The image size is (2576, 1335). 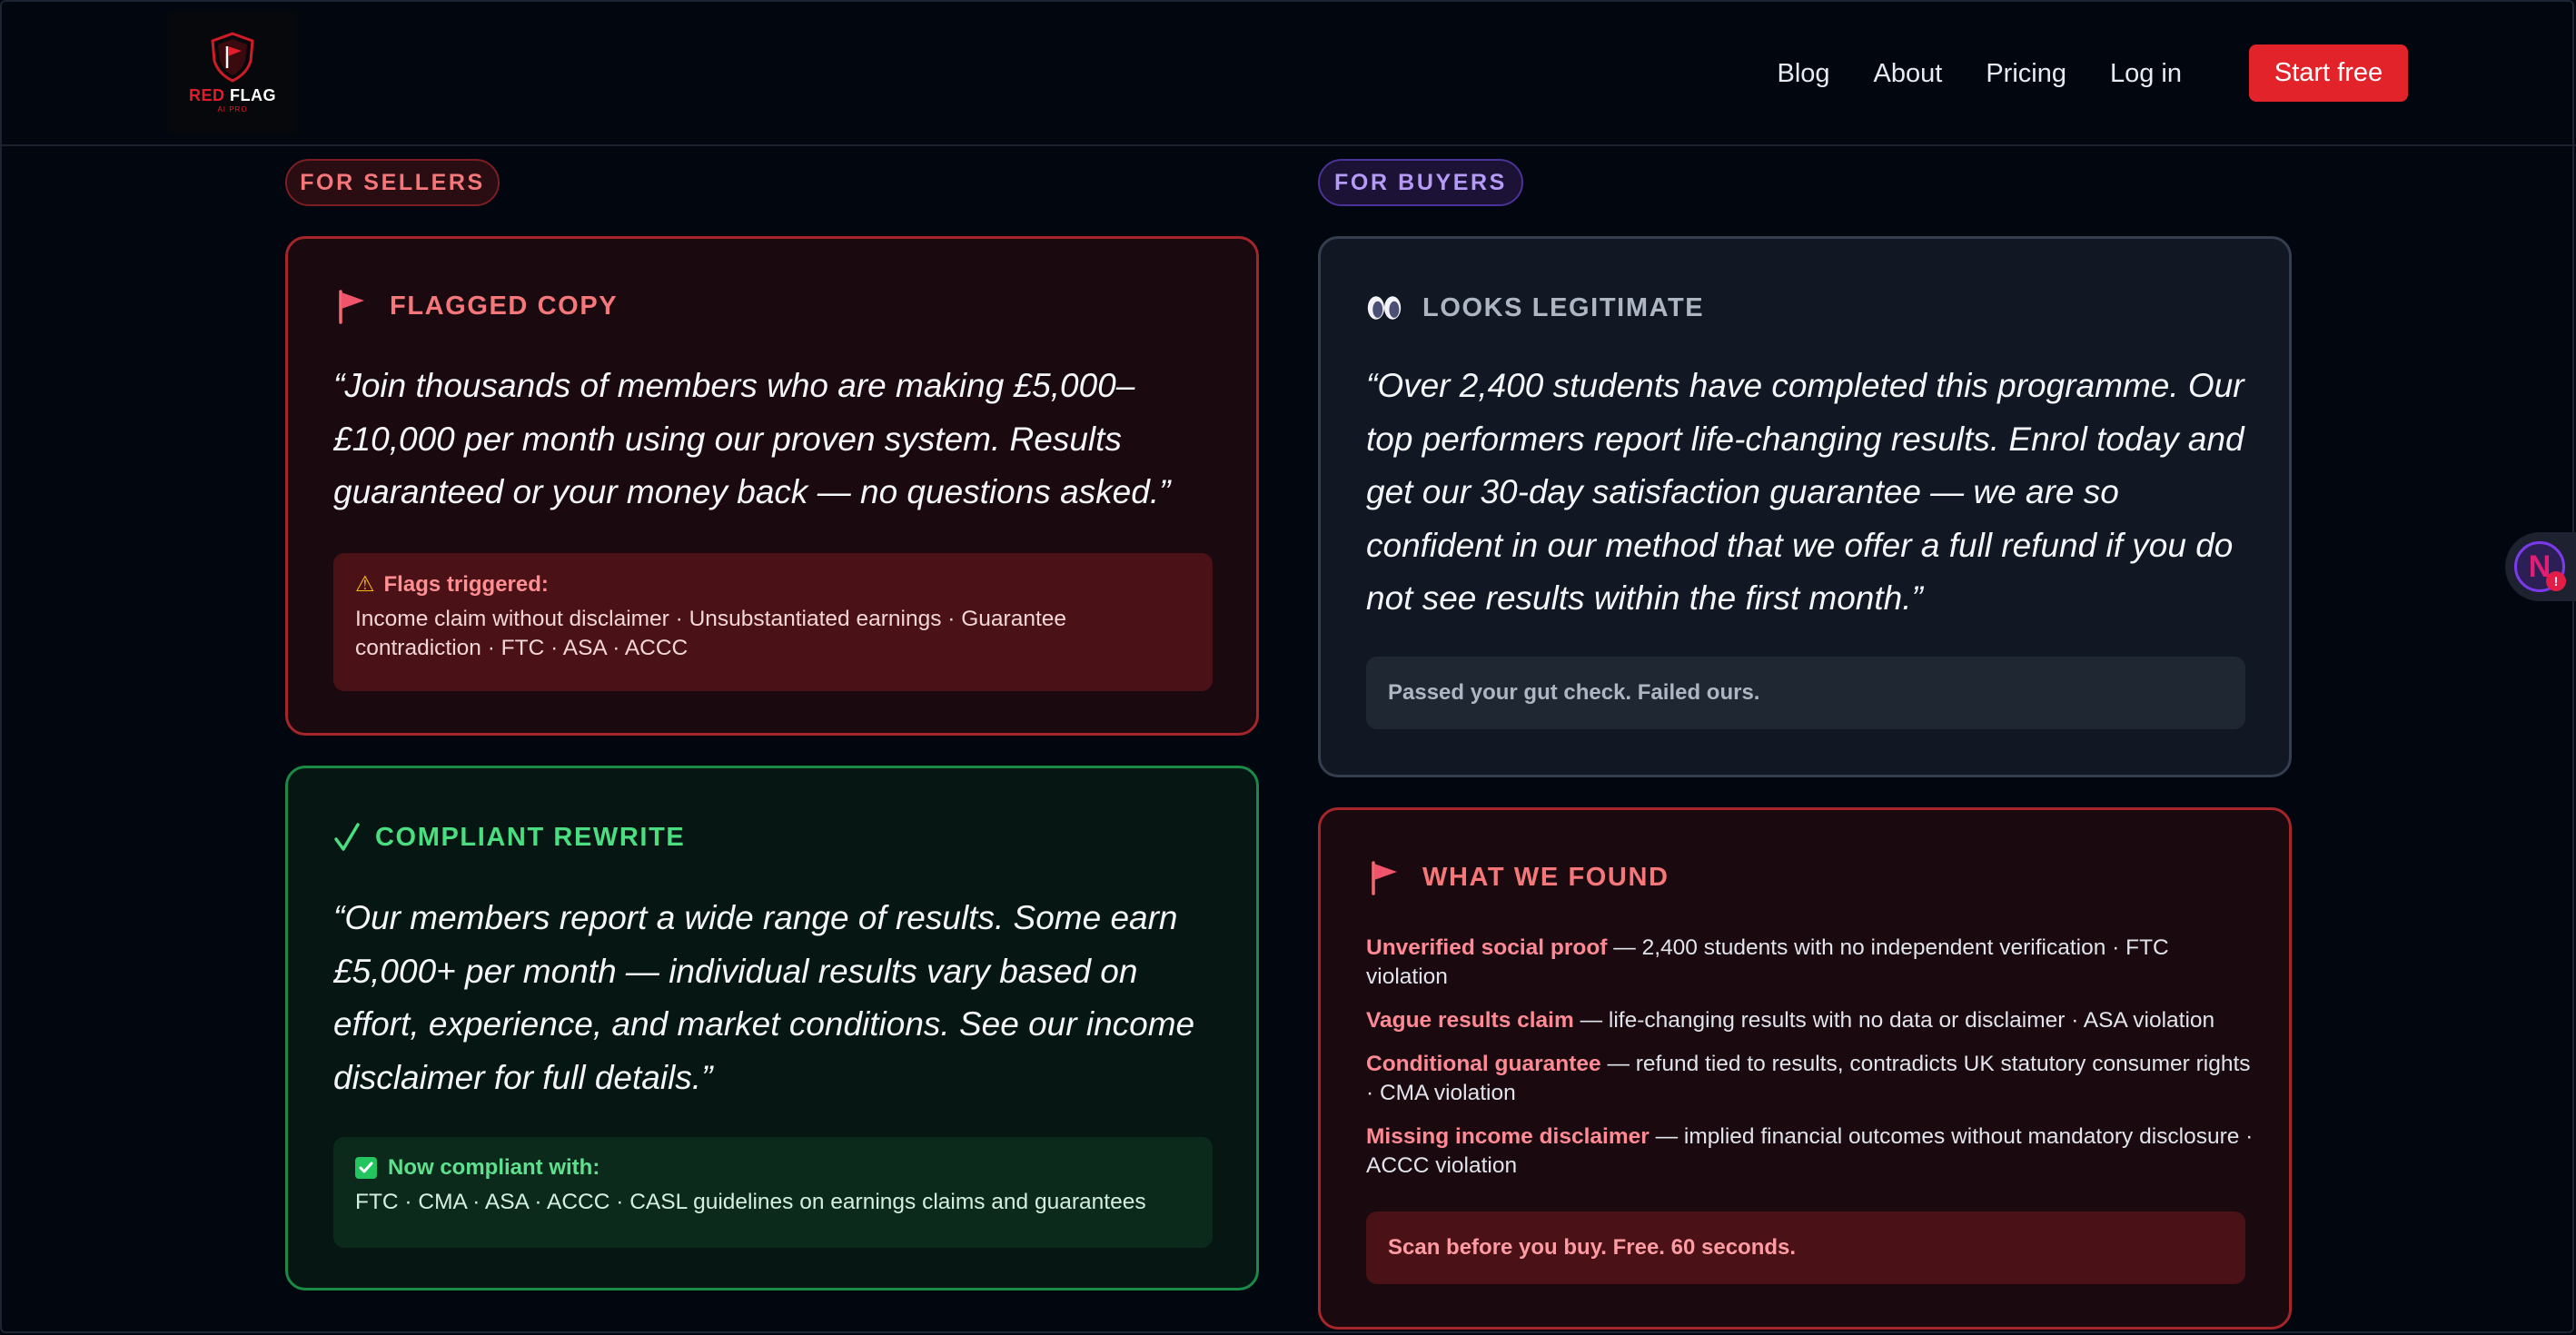 I want to click on finding-key: Missing income disclaimer, so click(x=1508, y=1136).